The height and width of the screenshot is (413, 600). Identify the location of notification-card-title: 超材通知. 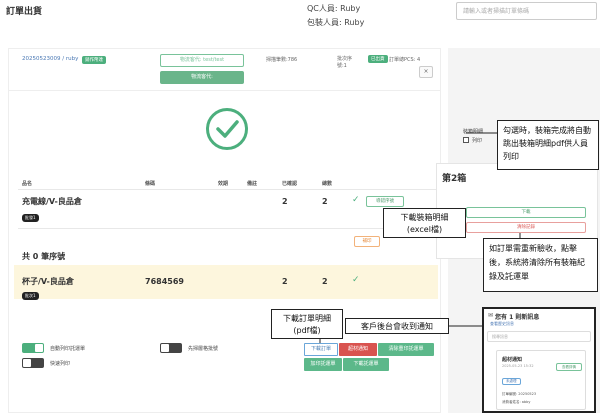
(512, 360).